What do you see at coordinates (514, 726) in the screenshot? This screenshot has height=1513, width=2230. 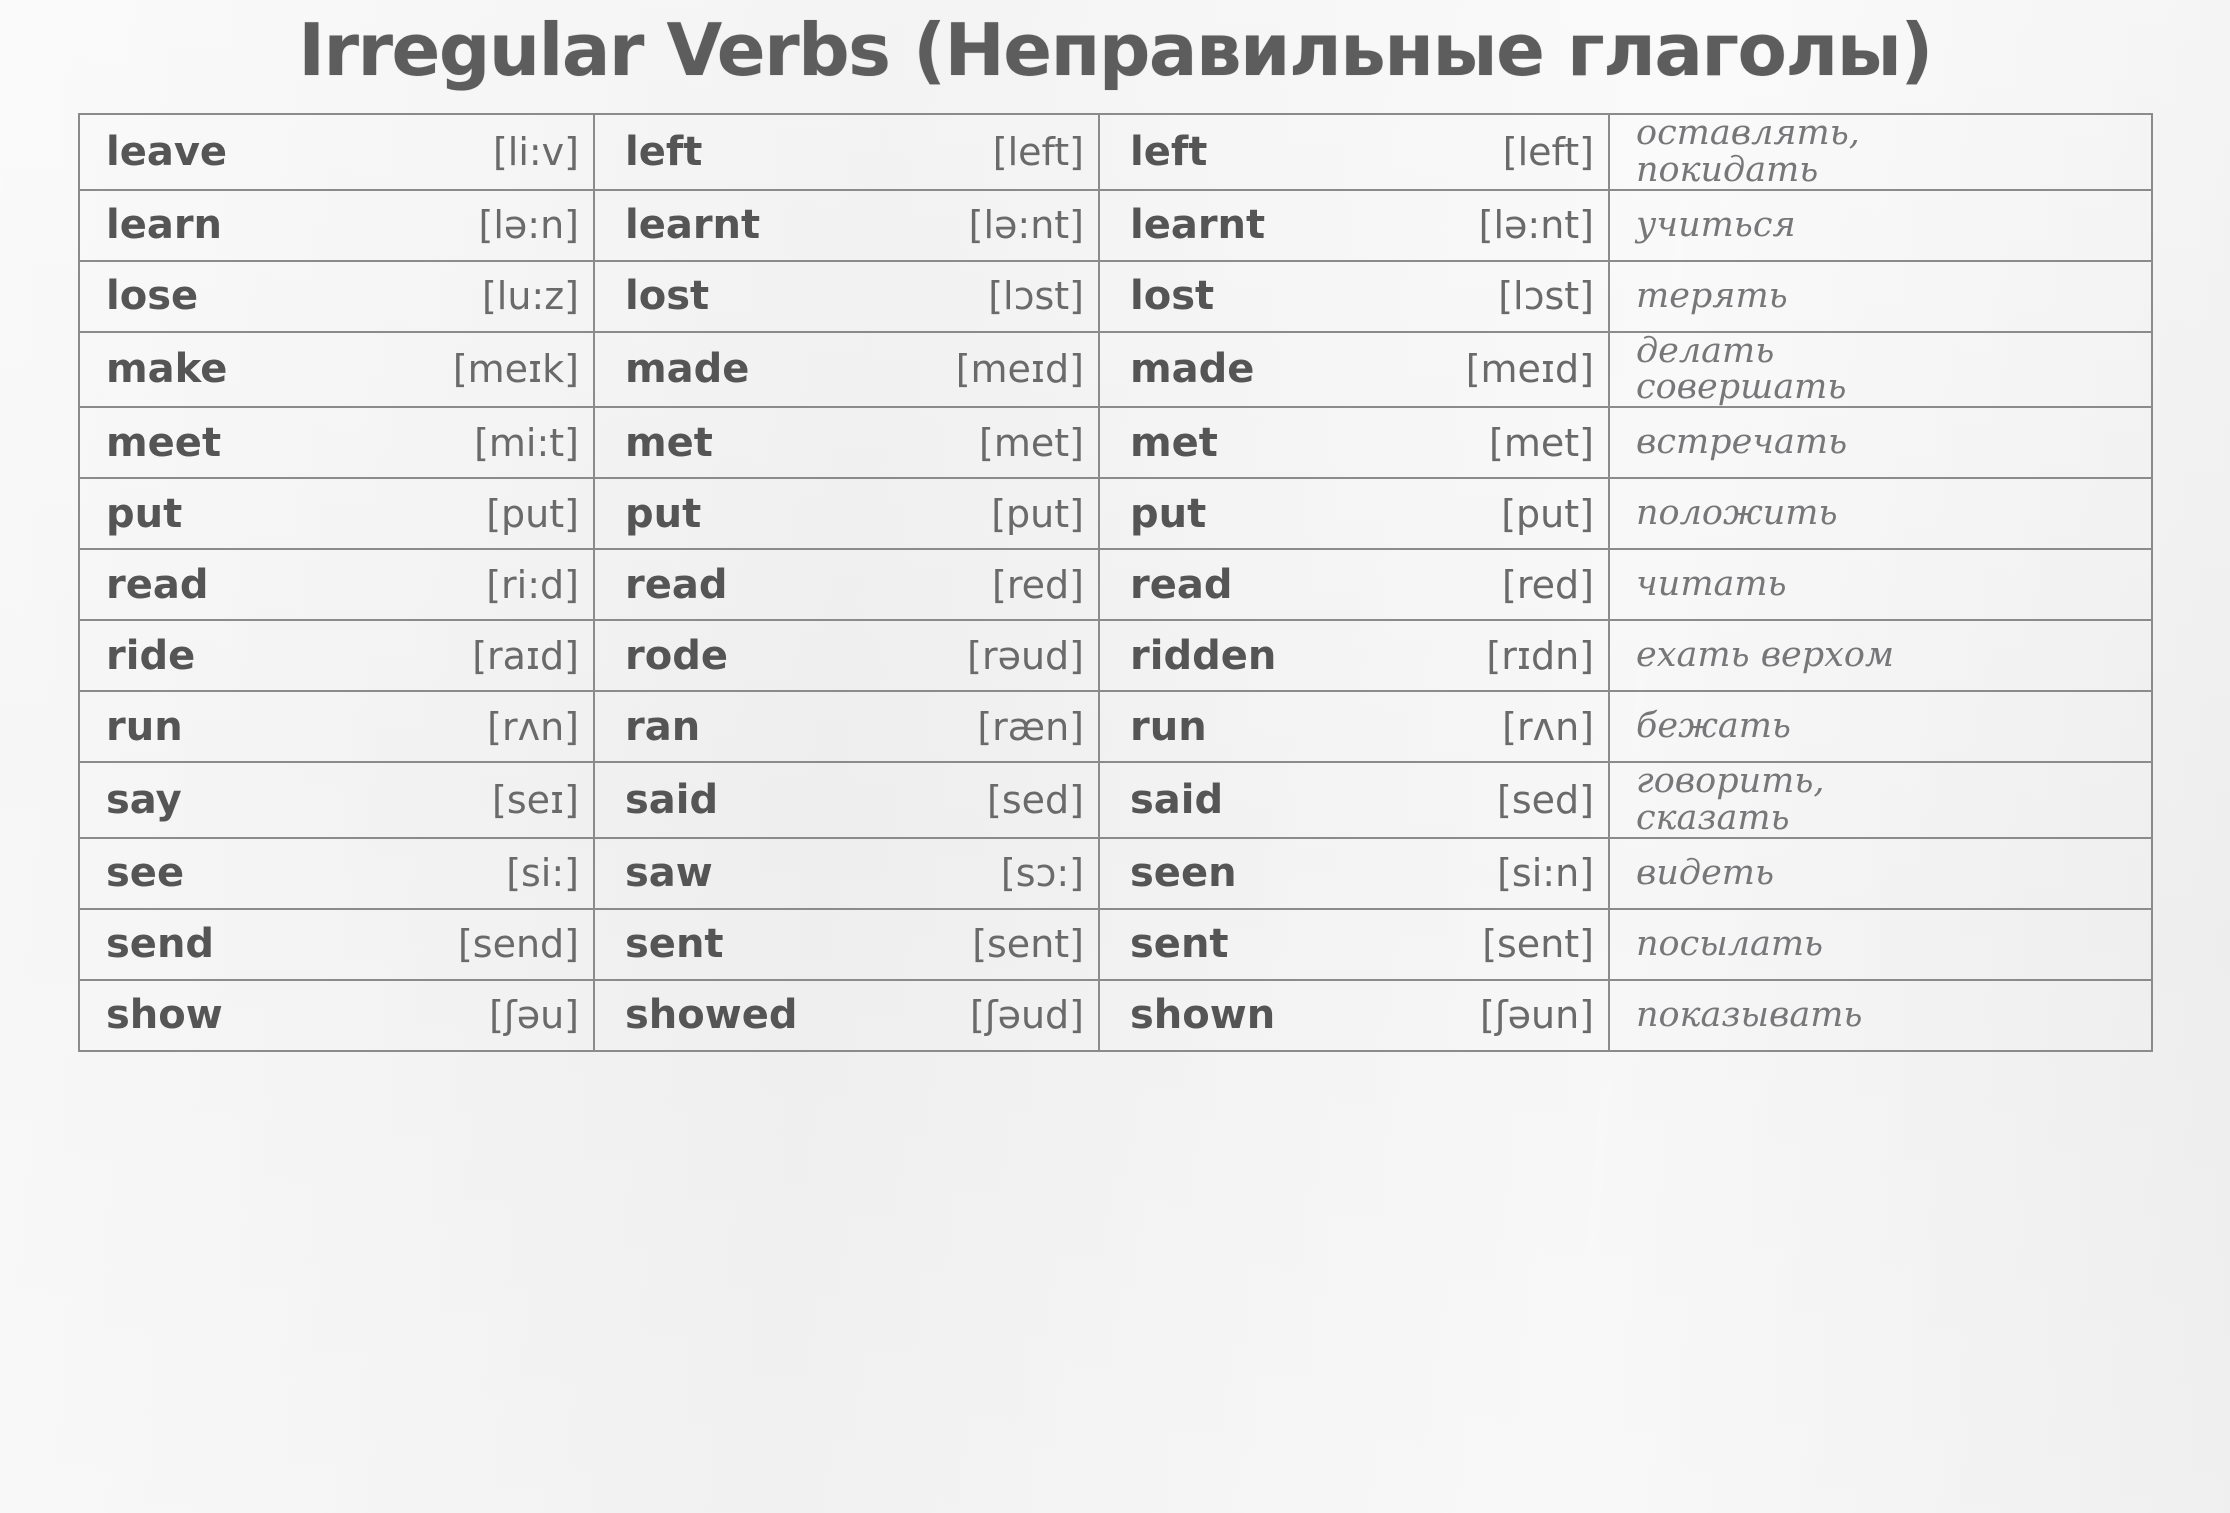 I see `verb-base-transcription: [rʌn]` at bounding box center [514, 726].